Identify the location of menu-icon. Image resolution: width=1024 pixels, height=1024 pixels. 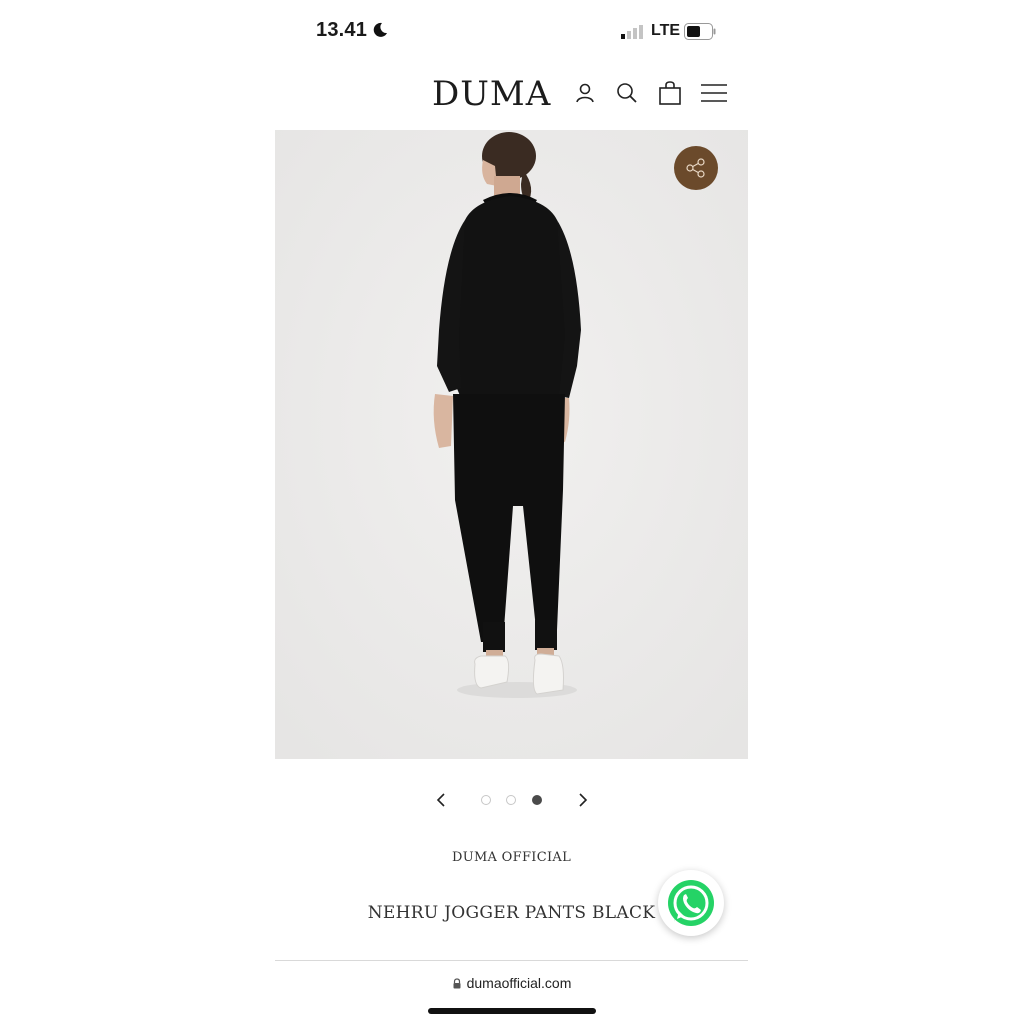
(714, 93).